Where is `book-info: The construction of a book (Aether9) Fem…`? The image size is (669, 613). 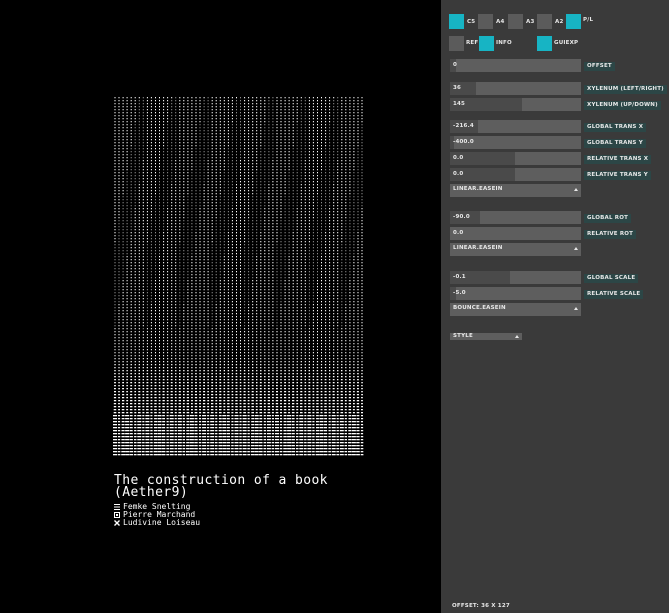
book-info: The construction of a book (Aether9) Fem… is located at coordinates (221, 500).